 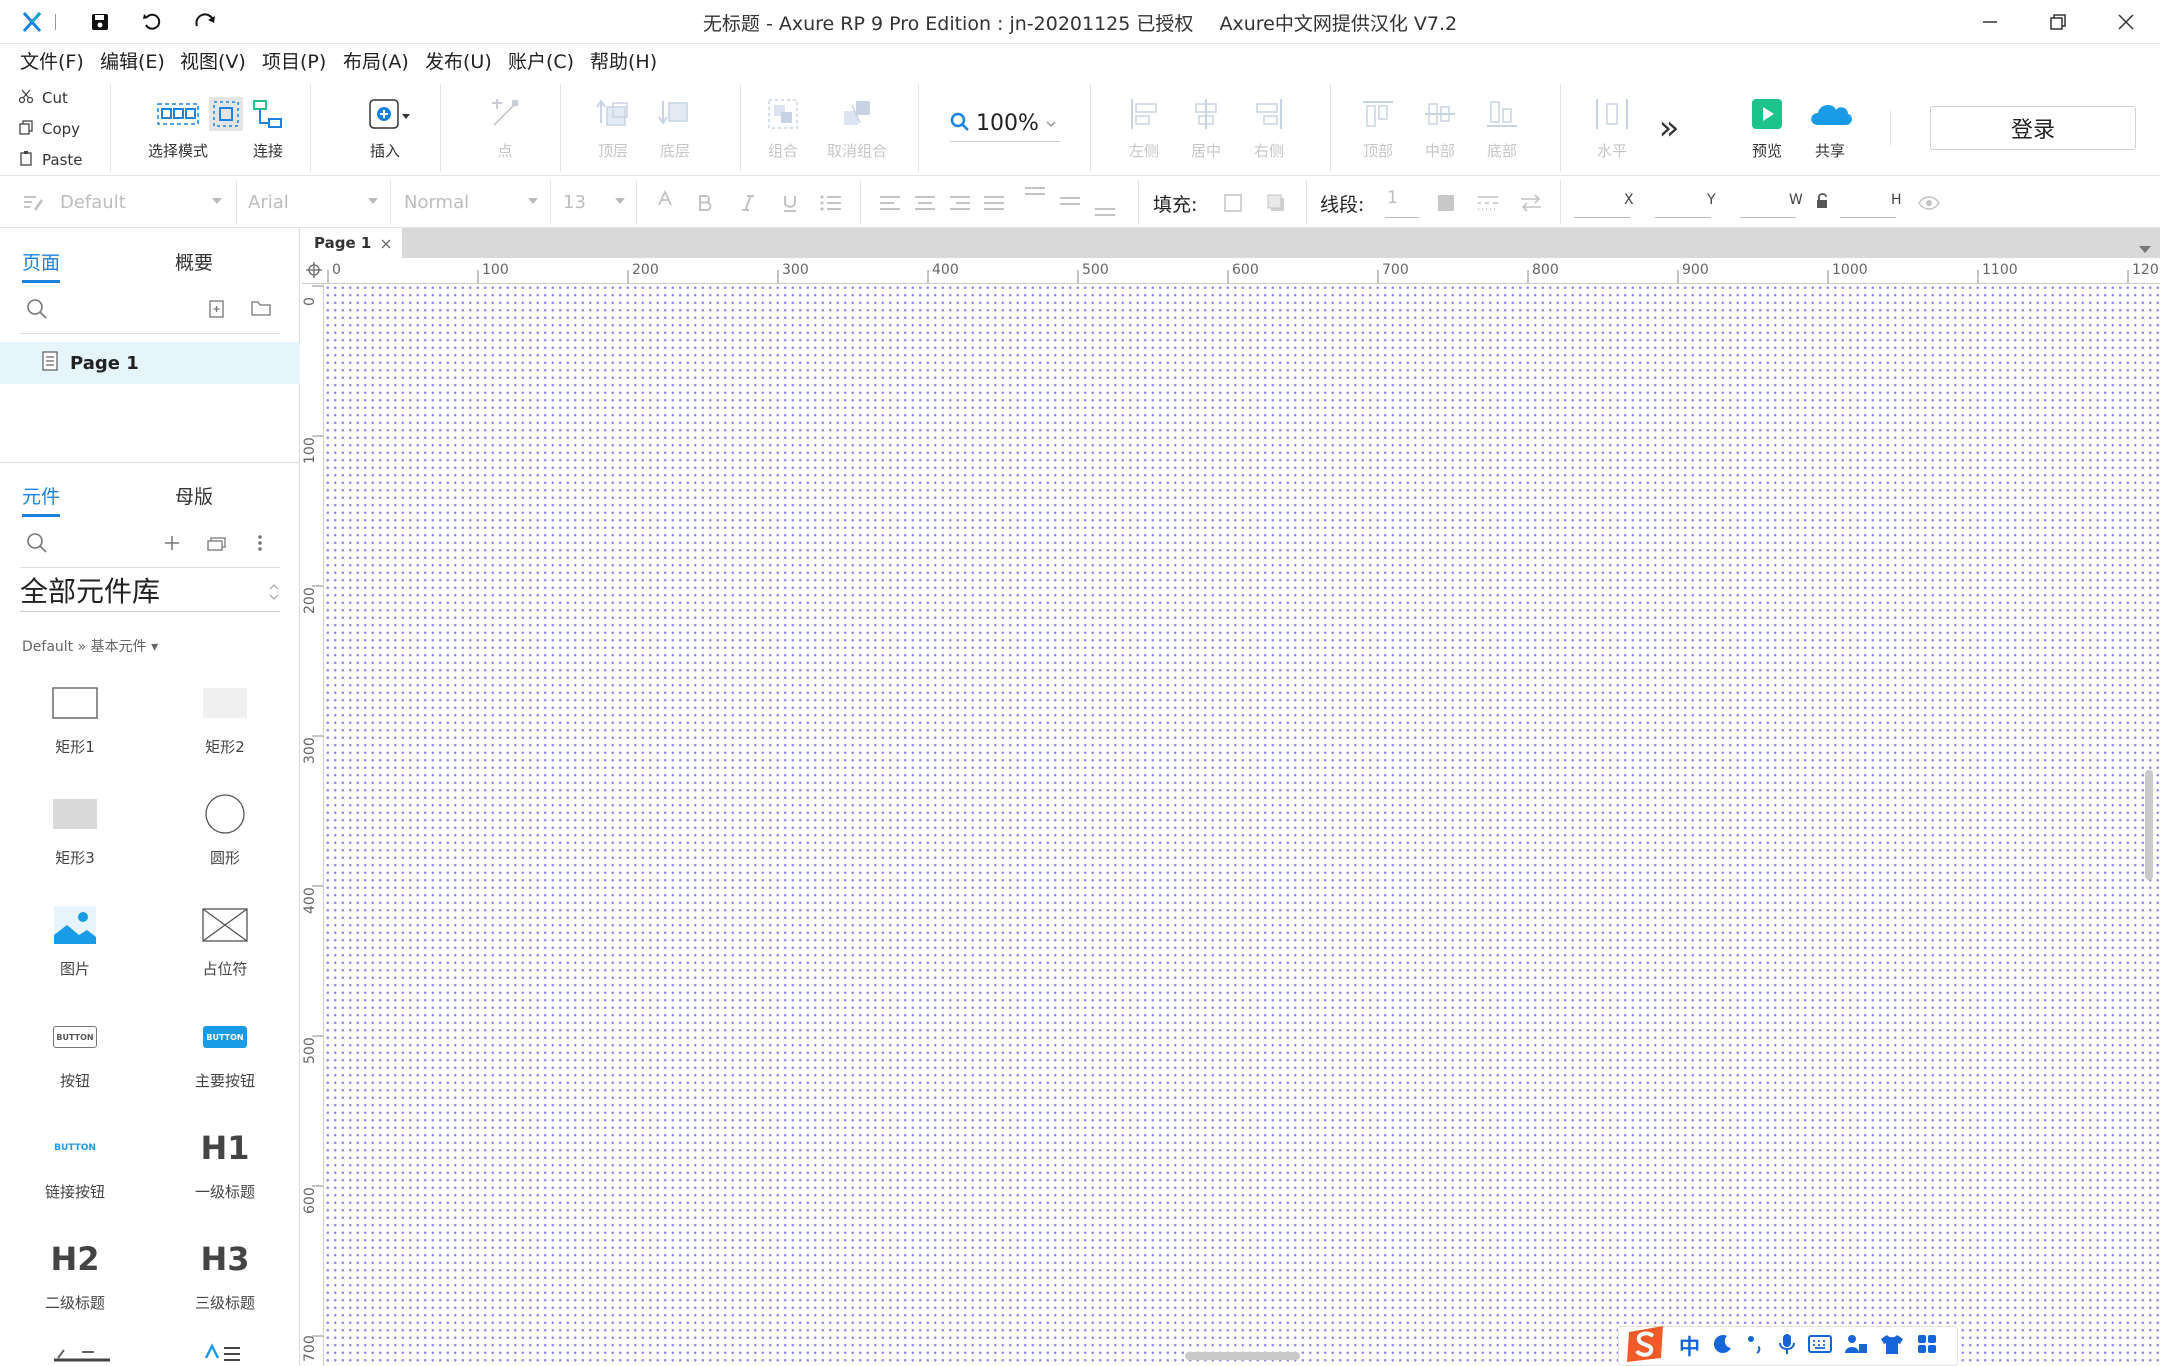 What do you see at coordinates (1488, 203) in the screenshot?
I see `stroke-pattern-icon` at bounding box center [1488, 203].